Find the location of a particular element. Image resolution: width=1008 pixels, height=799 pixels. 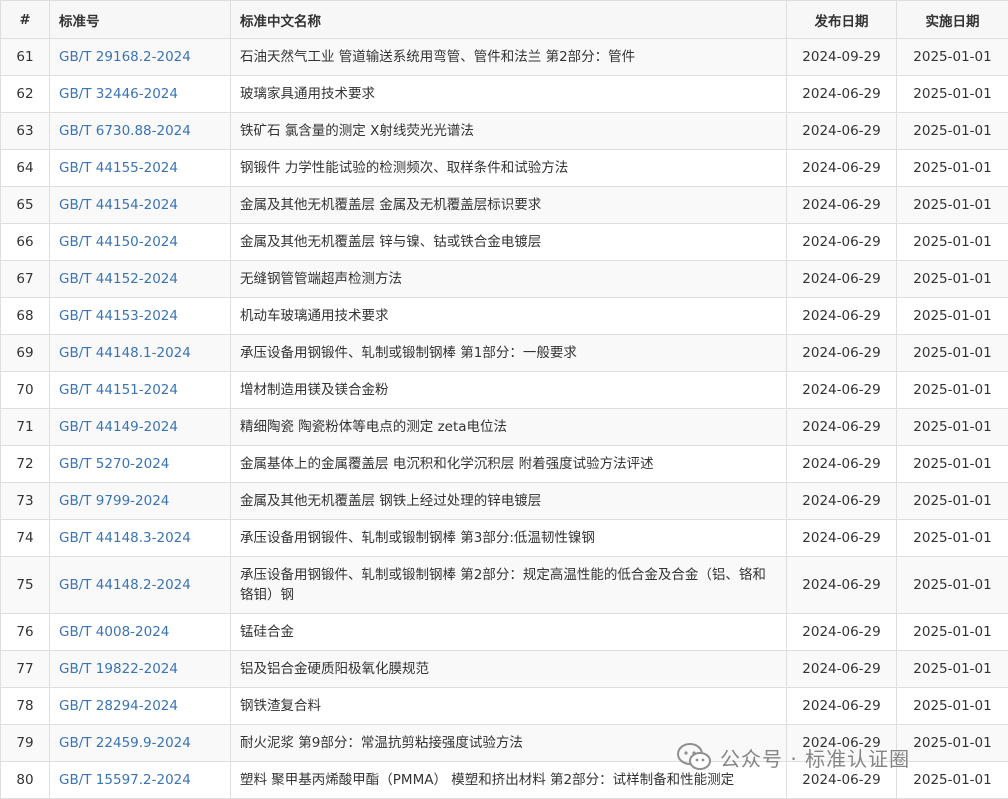

row-number: 76 is located at coordinates (25, 632).